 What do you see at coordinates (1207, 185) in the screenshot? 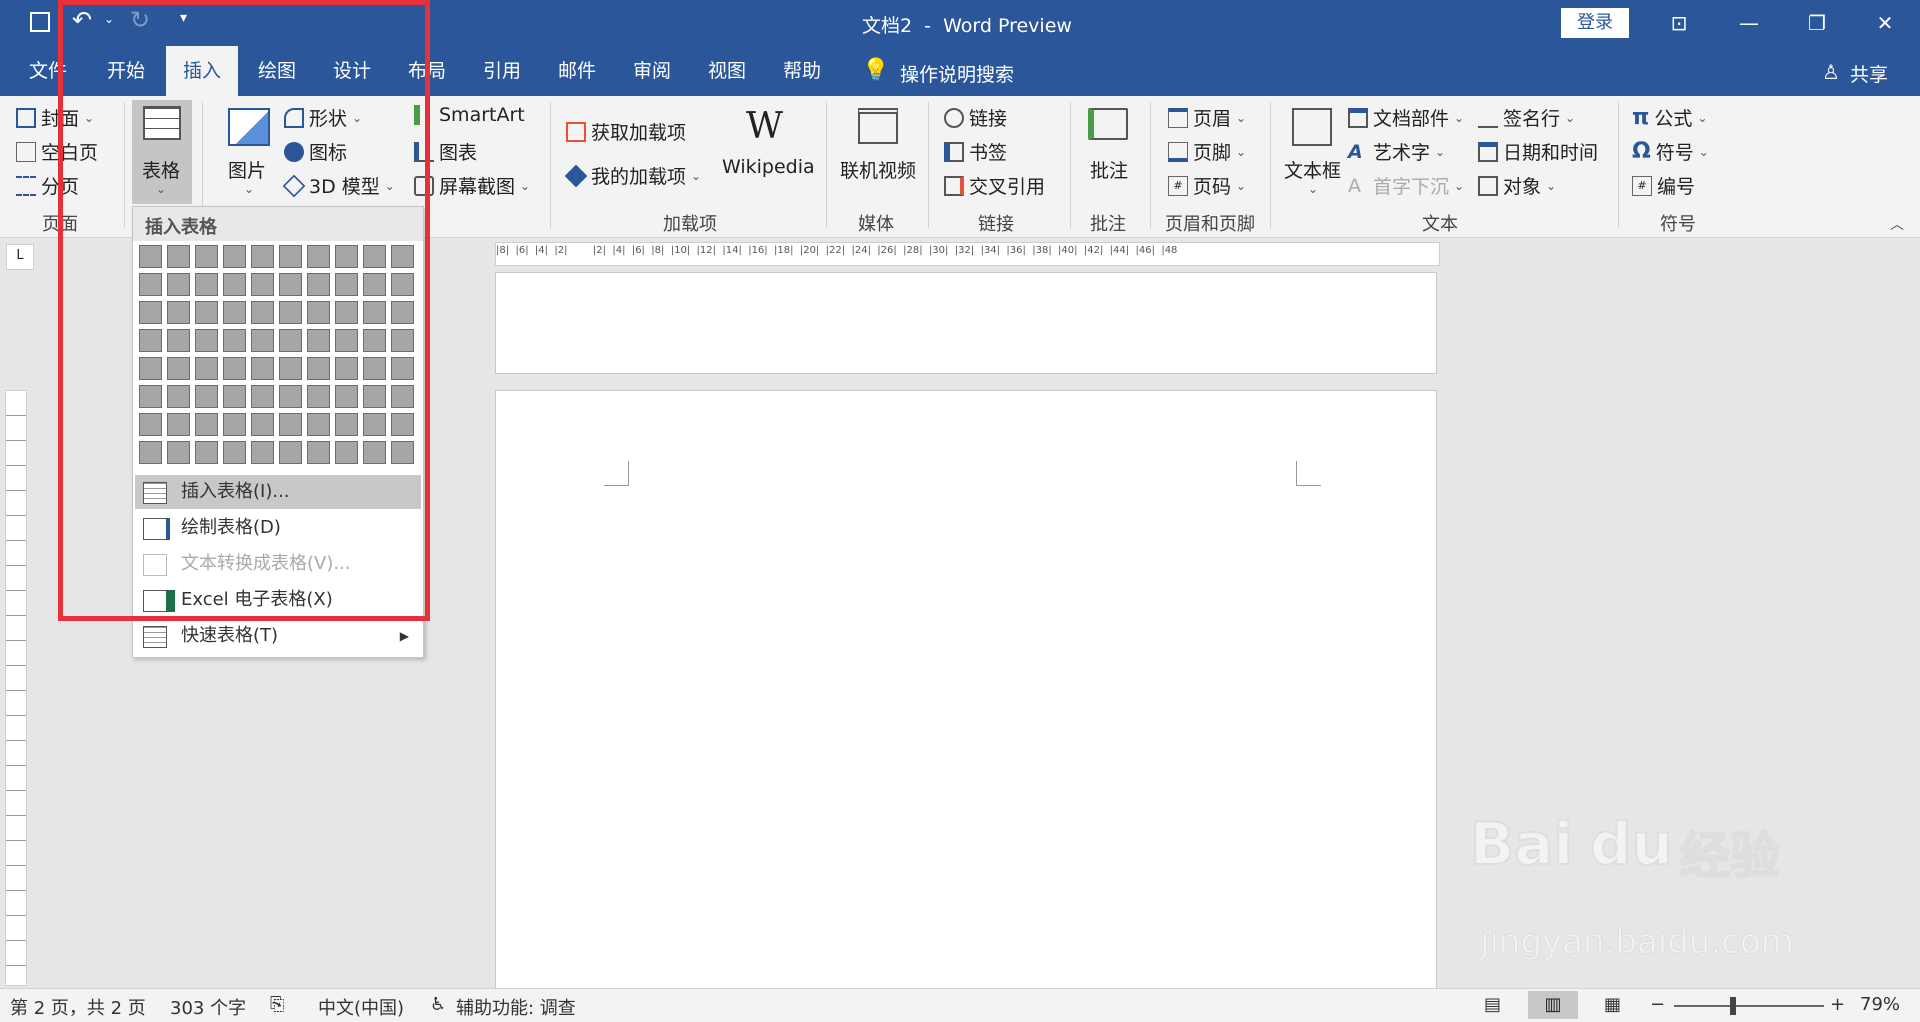
I see `page-number-button: # 页码 ⌄` at bounding box center [1207, 185].